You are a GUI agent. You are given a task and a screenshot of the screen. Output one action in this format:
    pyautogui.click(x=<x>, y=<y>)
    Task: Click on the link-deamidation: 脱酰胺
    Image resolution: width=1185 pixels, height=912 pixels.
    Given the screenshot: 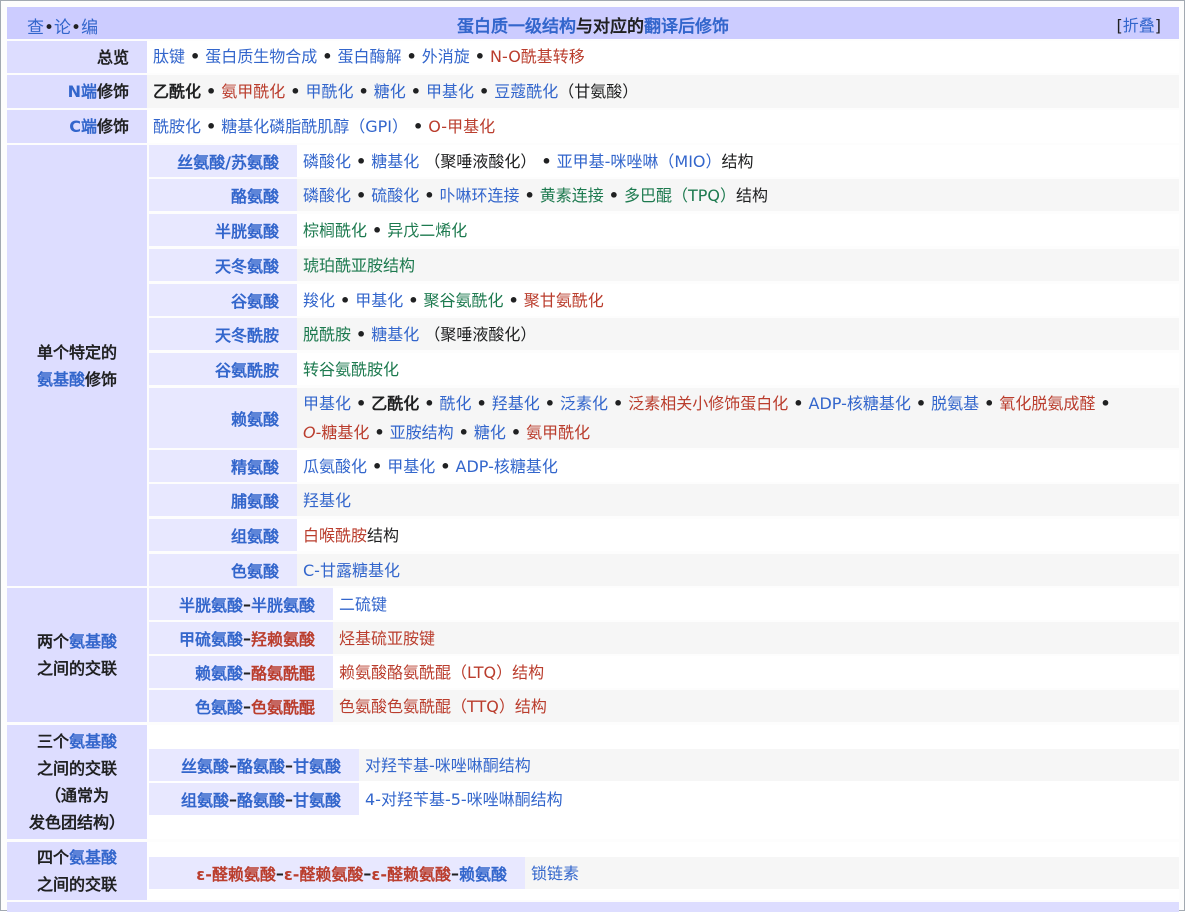 What is the action you would take?
    pyautogui.click(x=327, y=334)
    